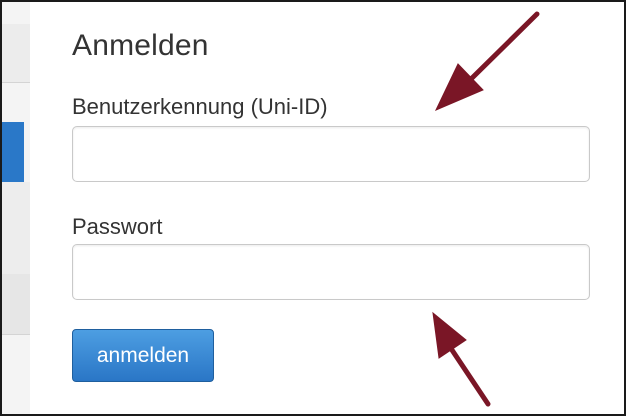  I want to click on username-field, so click(331, 154).